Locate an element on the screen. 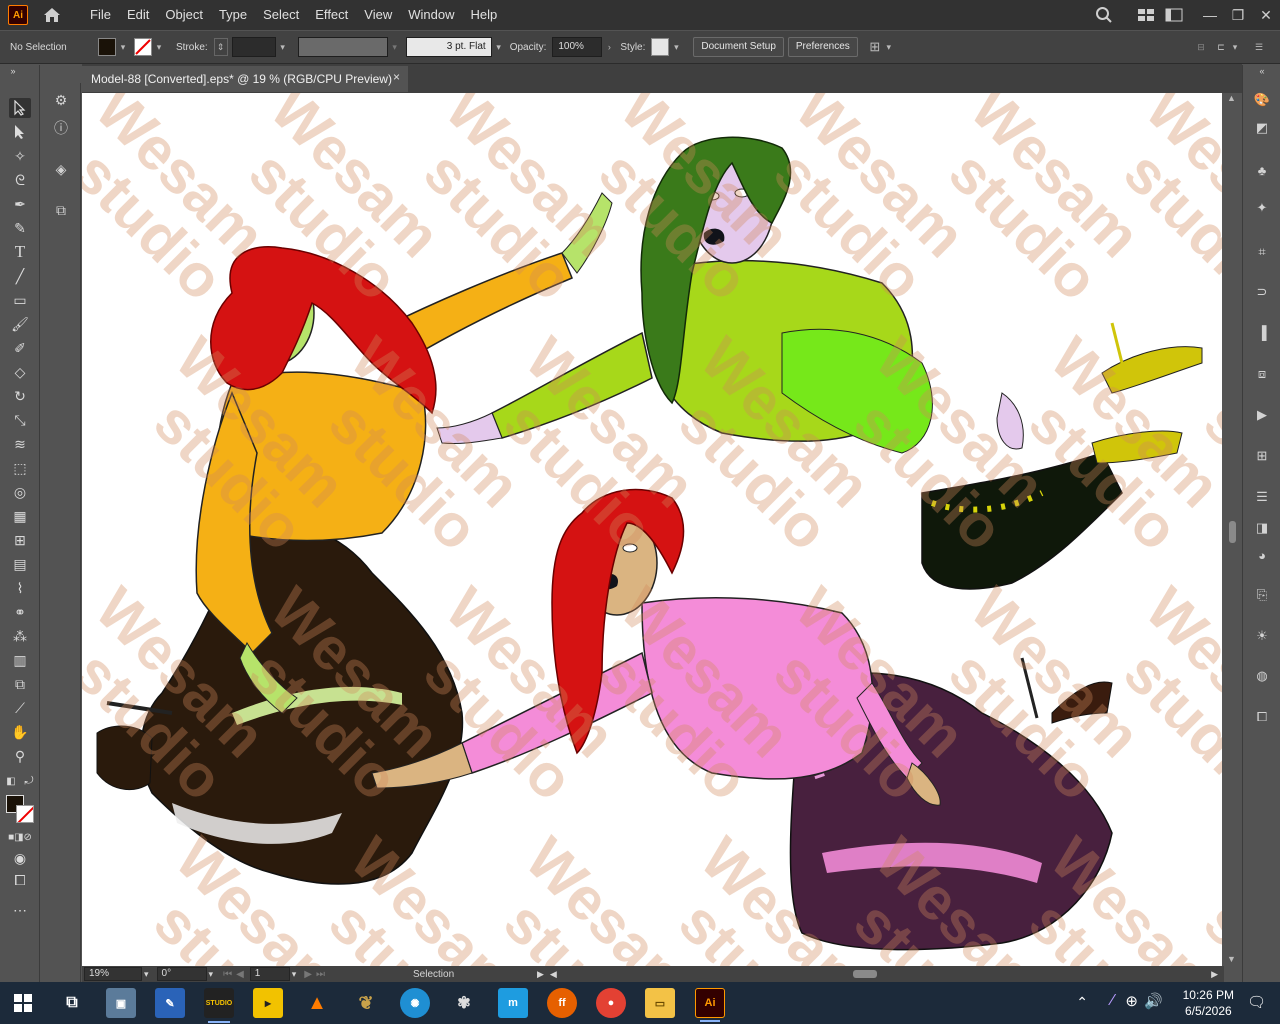 The height and width of the screenshot is (1024, 1280). status-menu-icon: ▶ is located at coordinates (540, 974).